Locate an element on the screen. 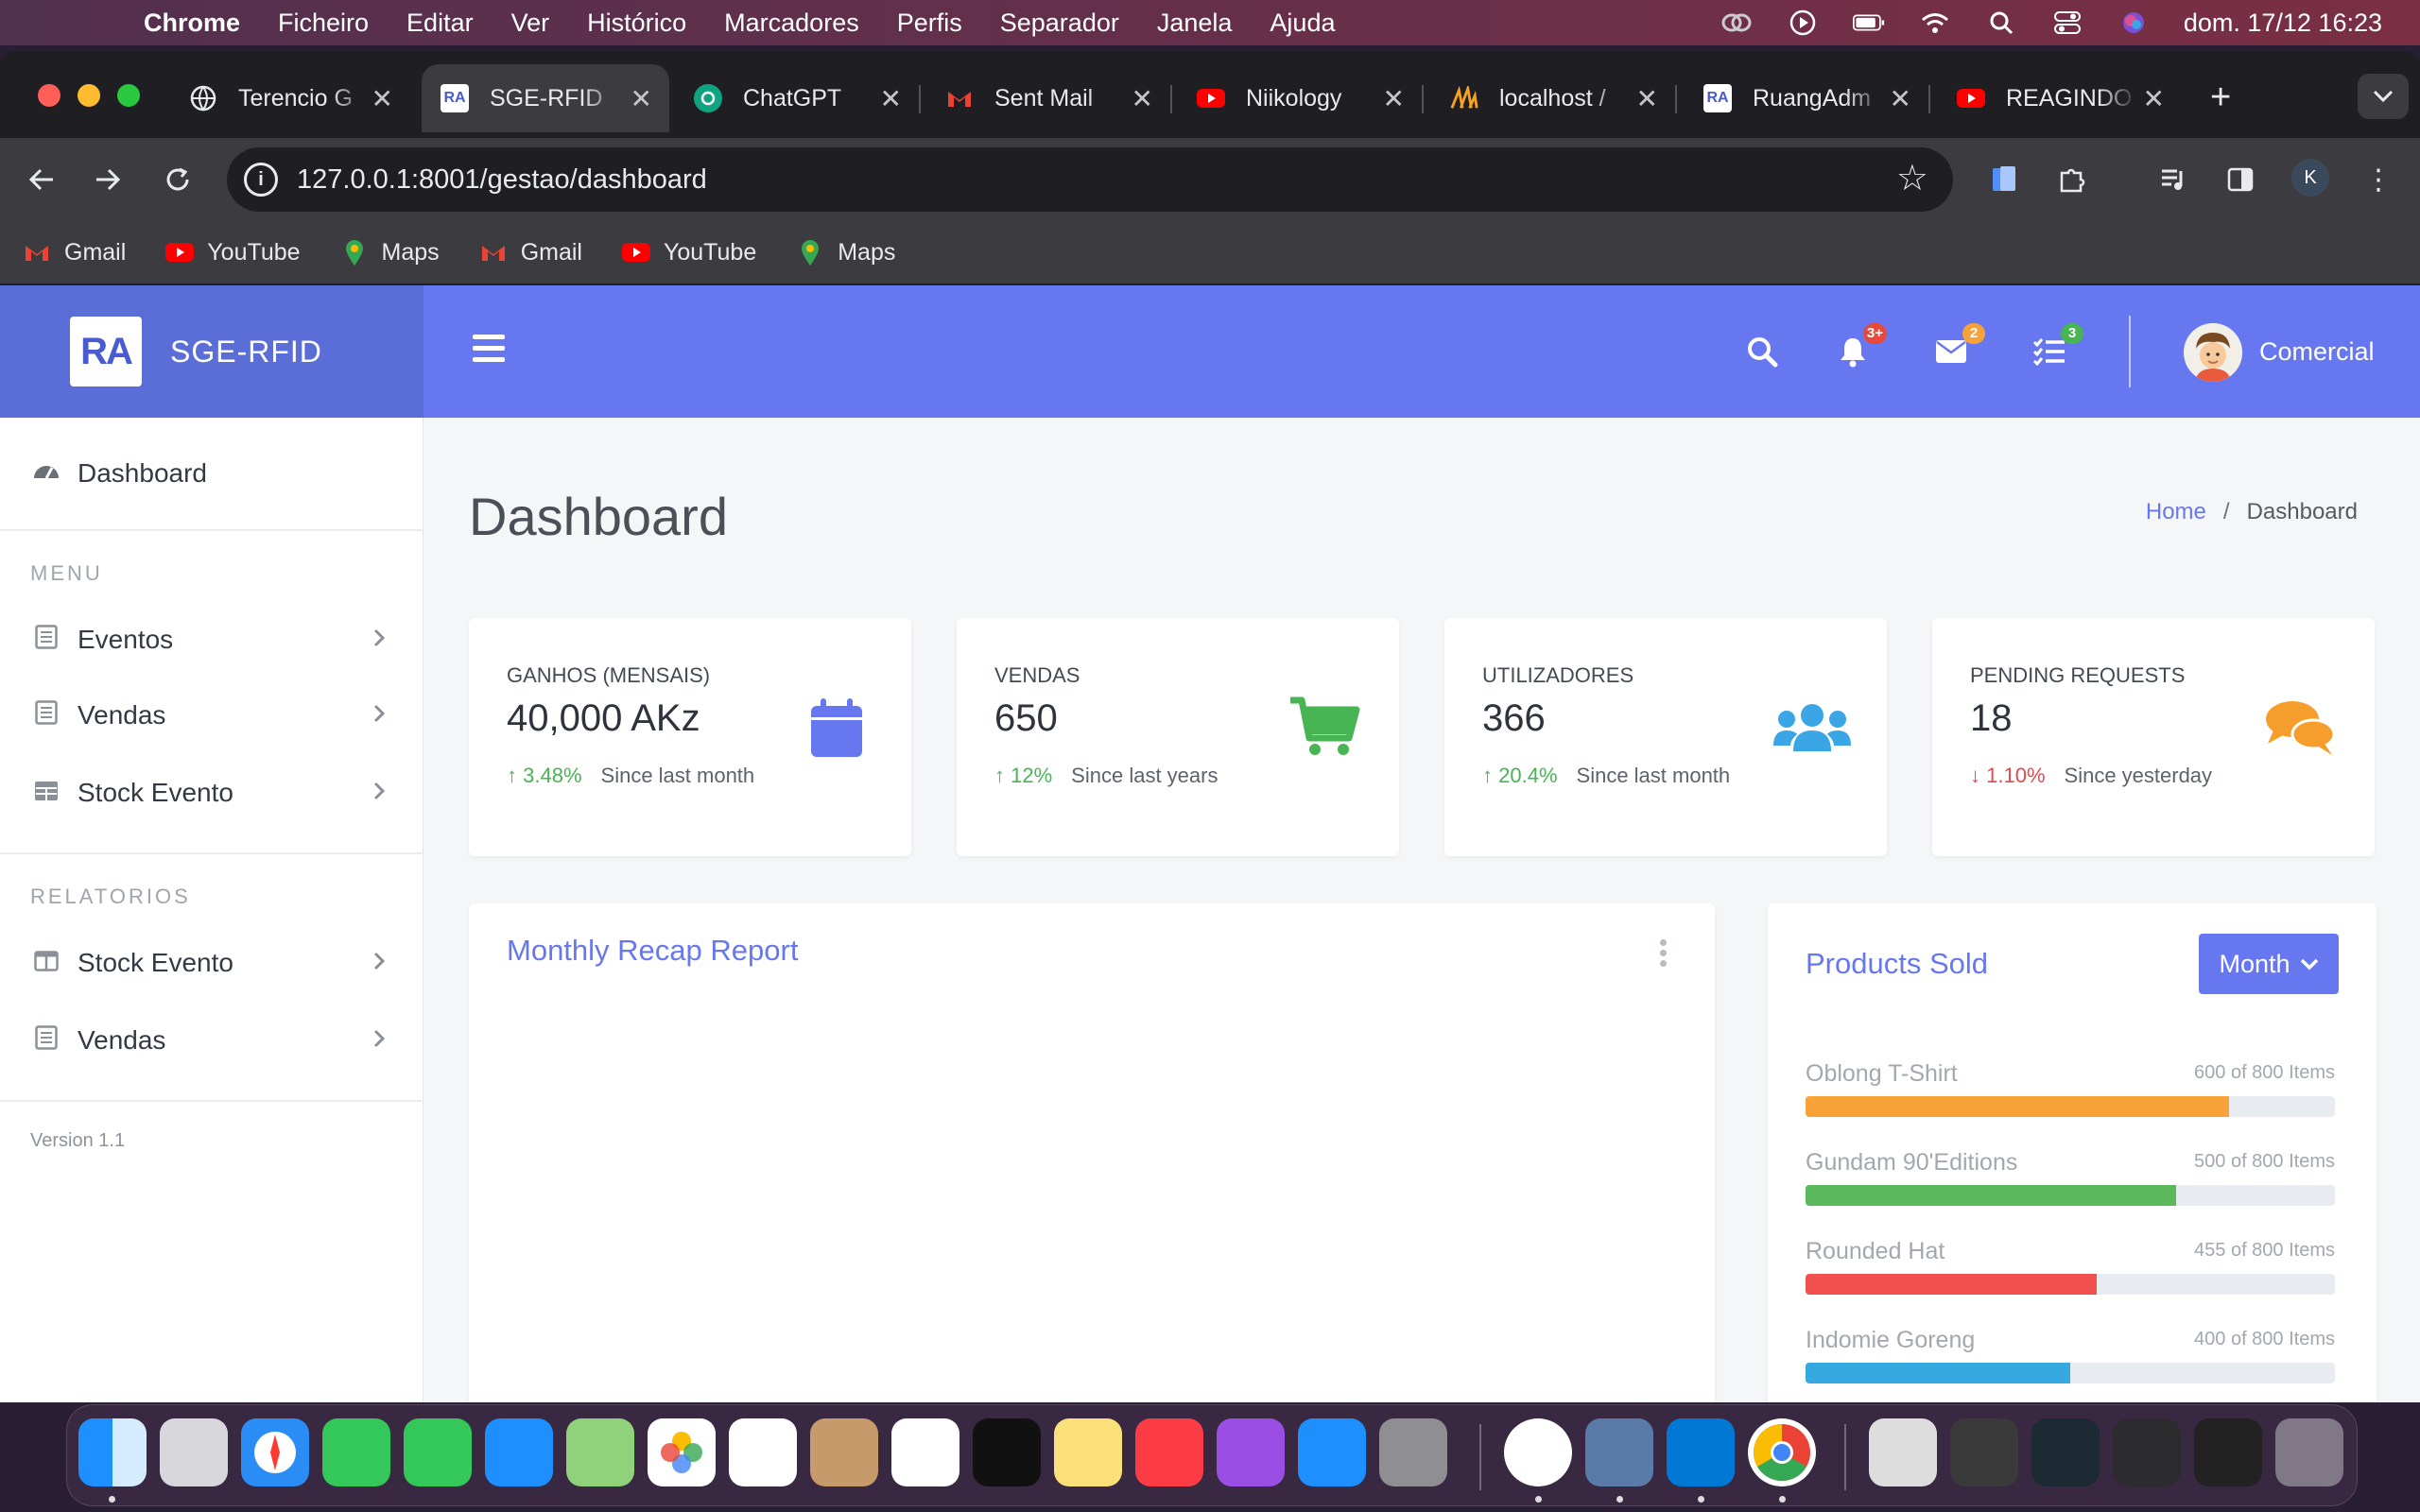  messages-icon is located at coordinates (438, 1452).